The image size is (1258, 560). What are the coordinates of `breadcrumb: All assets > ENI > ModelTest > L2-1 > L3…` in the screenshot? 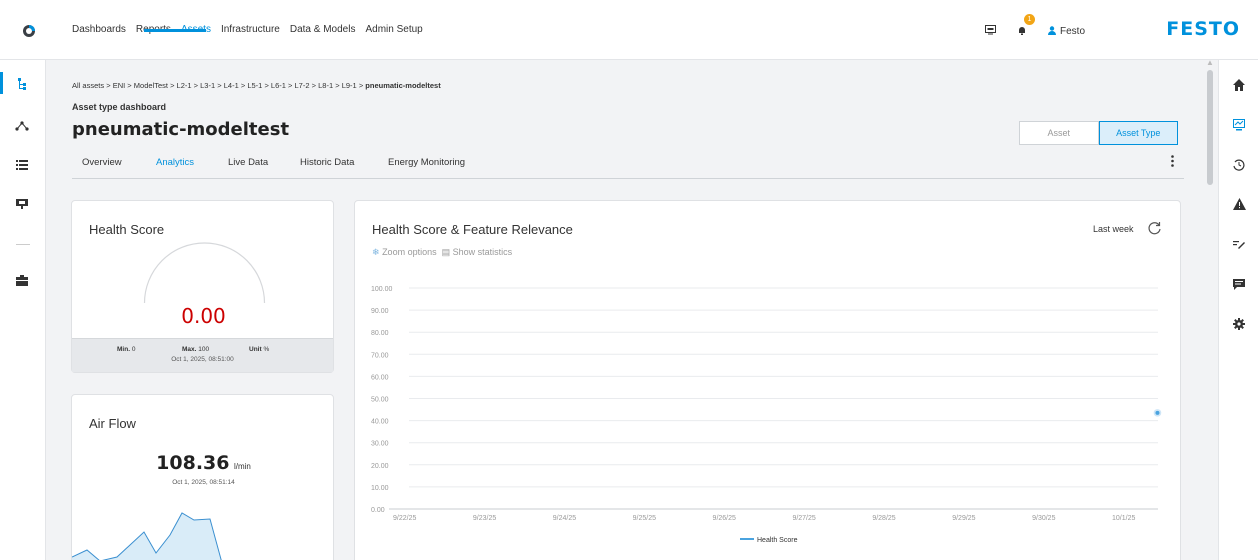 It's located at (256, 85).